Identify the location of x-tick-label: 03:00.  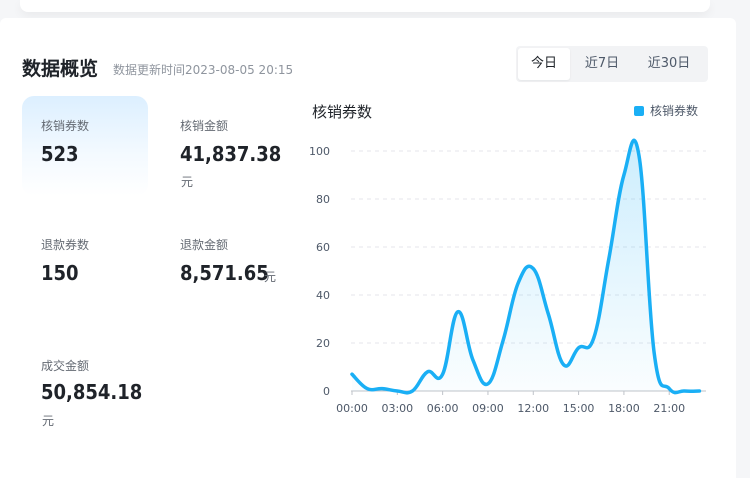
(397, 408).